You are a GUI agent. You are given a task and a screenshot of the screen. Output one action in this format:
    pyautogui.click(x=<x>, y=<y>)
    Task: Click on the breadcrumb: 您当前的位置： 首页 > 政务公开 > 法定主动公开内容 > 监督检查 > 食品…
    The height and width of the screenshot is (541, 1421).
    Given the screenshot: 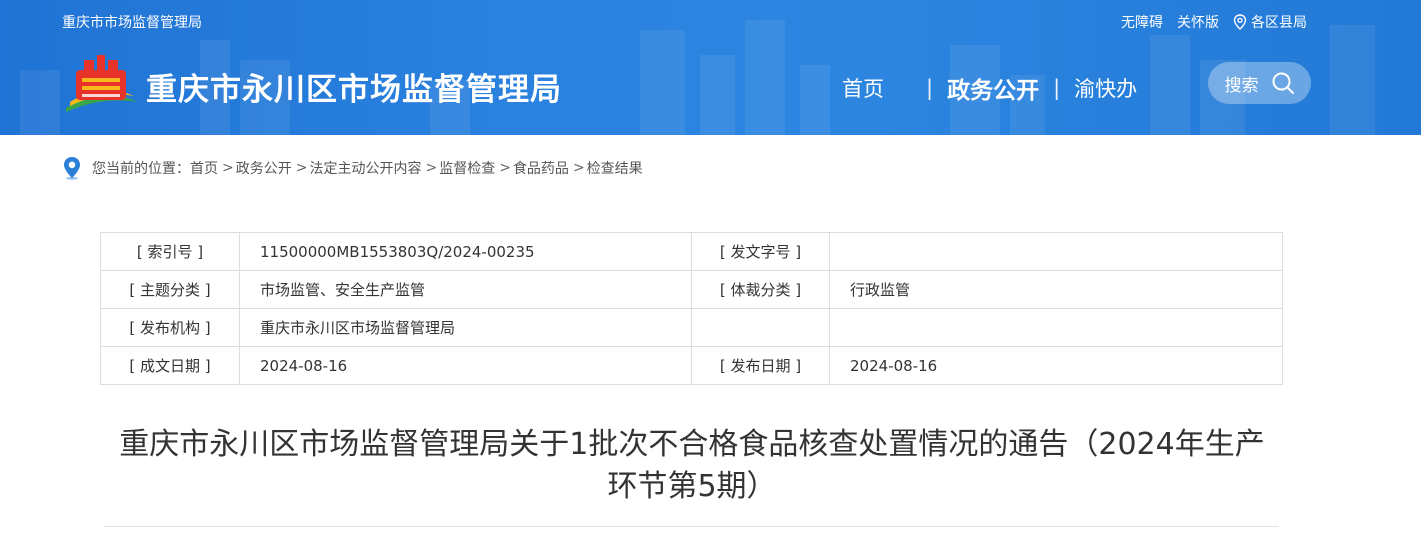 What is the action you would take?
    pyautogui.click(x=352, y=168)
    